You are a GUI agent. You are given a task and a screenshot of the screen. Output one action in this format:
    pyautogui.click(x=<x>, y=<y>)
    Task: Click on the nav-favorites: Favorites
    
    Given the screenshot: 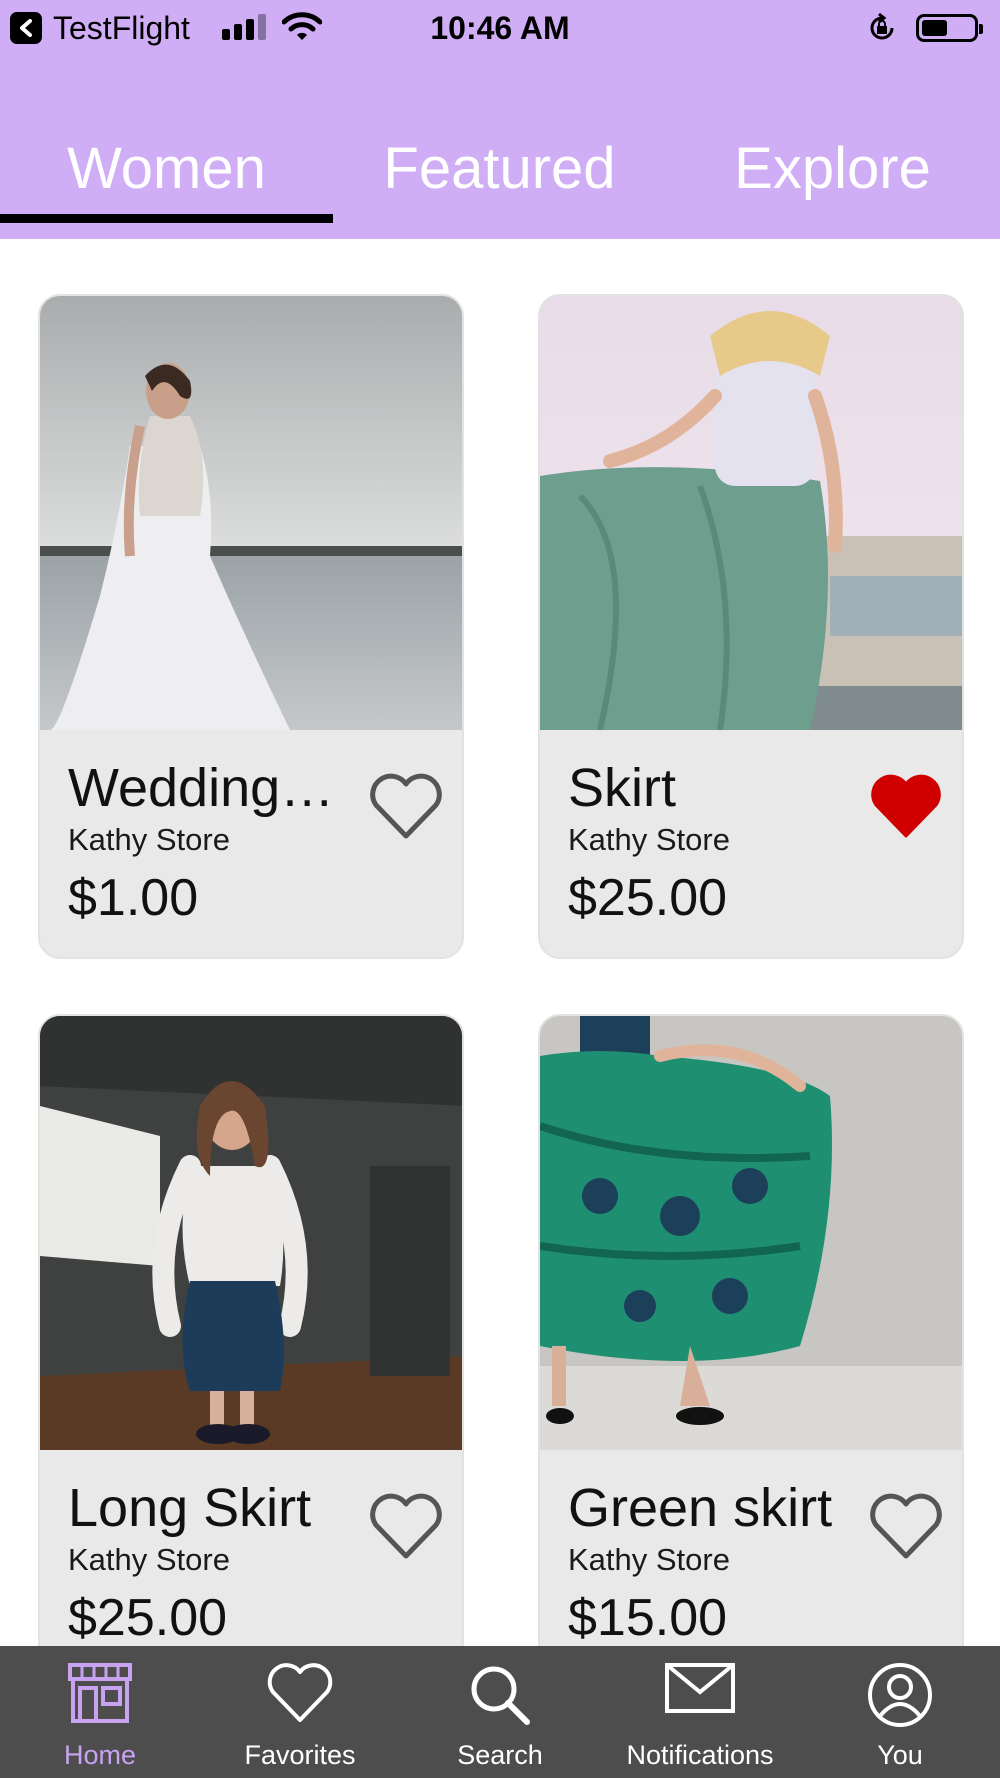 What is the action you would take?
    pyautogui.click(x=300, y=1712)
    